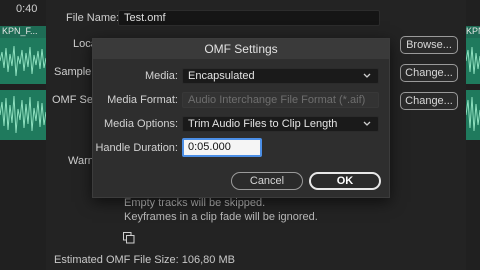 Image resolution: width=480 pixels, height=270 pixels. What do you see at coordinates (73, 72) in the screenshot?
I see `sample-rate-label: Sample` at bounding box center [73, 72].